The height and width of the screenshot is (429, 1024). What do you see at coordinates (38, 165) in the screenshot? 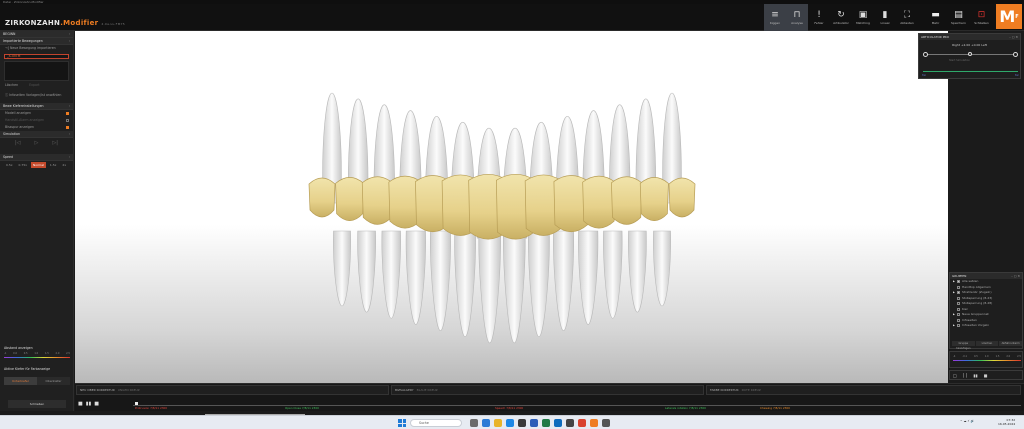
I see `speed-option-active: Normal` at bounding box center [38, 165].